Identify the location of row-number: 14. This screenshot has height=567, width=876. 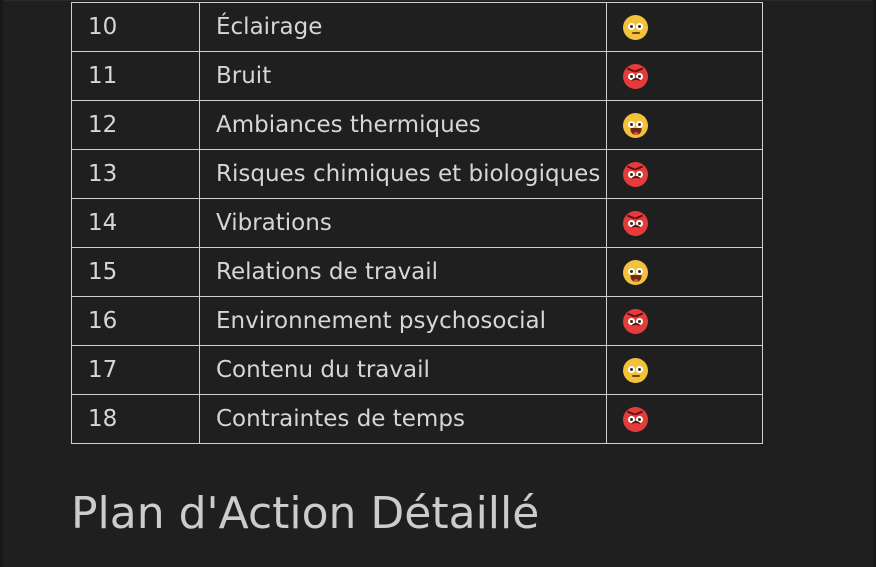
(135, 223).